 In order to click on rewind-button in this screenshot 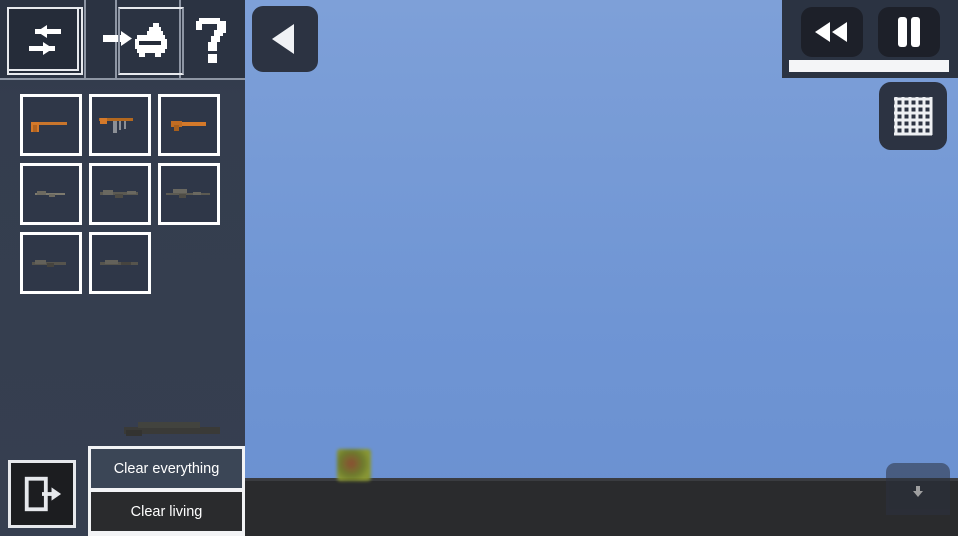, I will do `click(832, 32)`.